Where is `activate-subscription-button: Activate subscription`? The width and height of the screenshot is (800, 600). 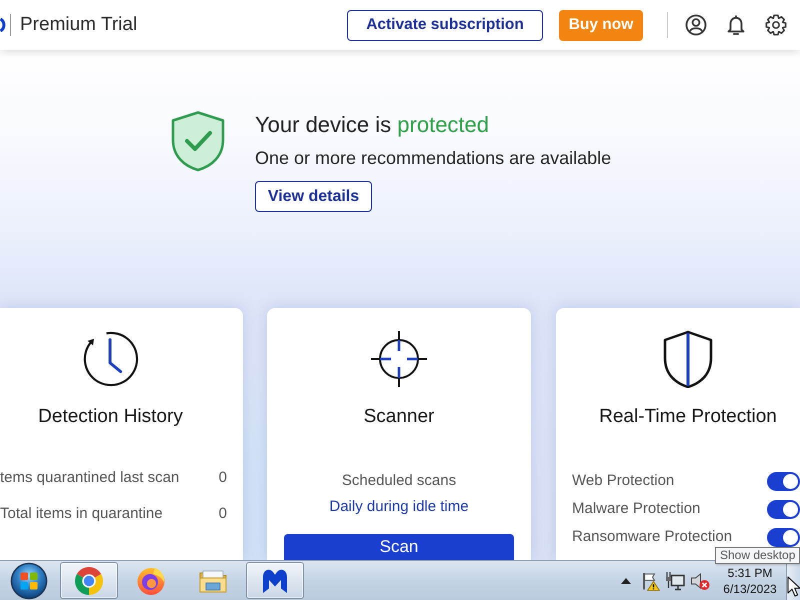
activate-subscription-button: Activate subscription is located at coordinates (445, 25).